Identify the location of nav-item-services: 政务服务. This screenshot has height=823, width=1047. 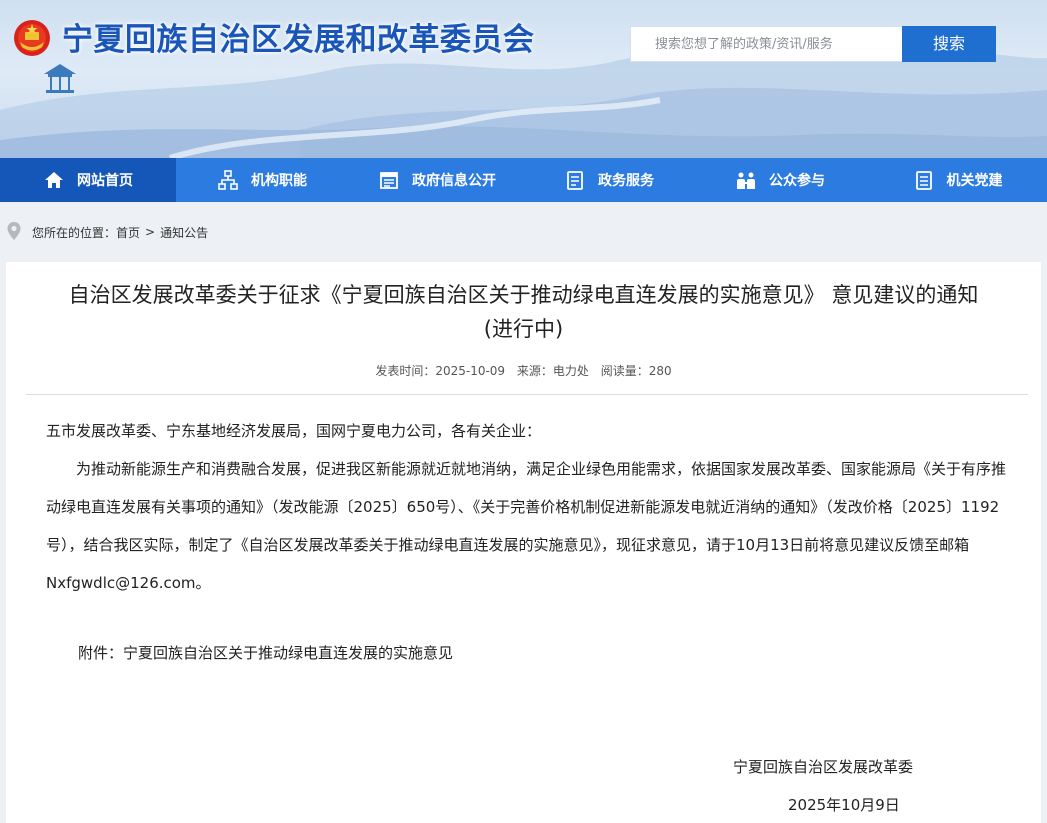
(609, 180).